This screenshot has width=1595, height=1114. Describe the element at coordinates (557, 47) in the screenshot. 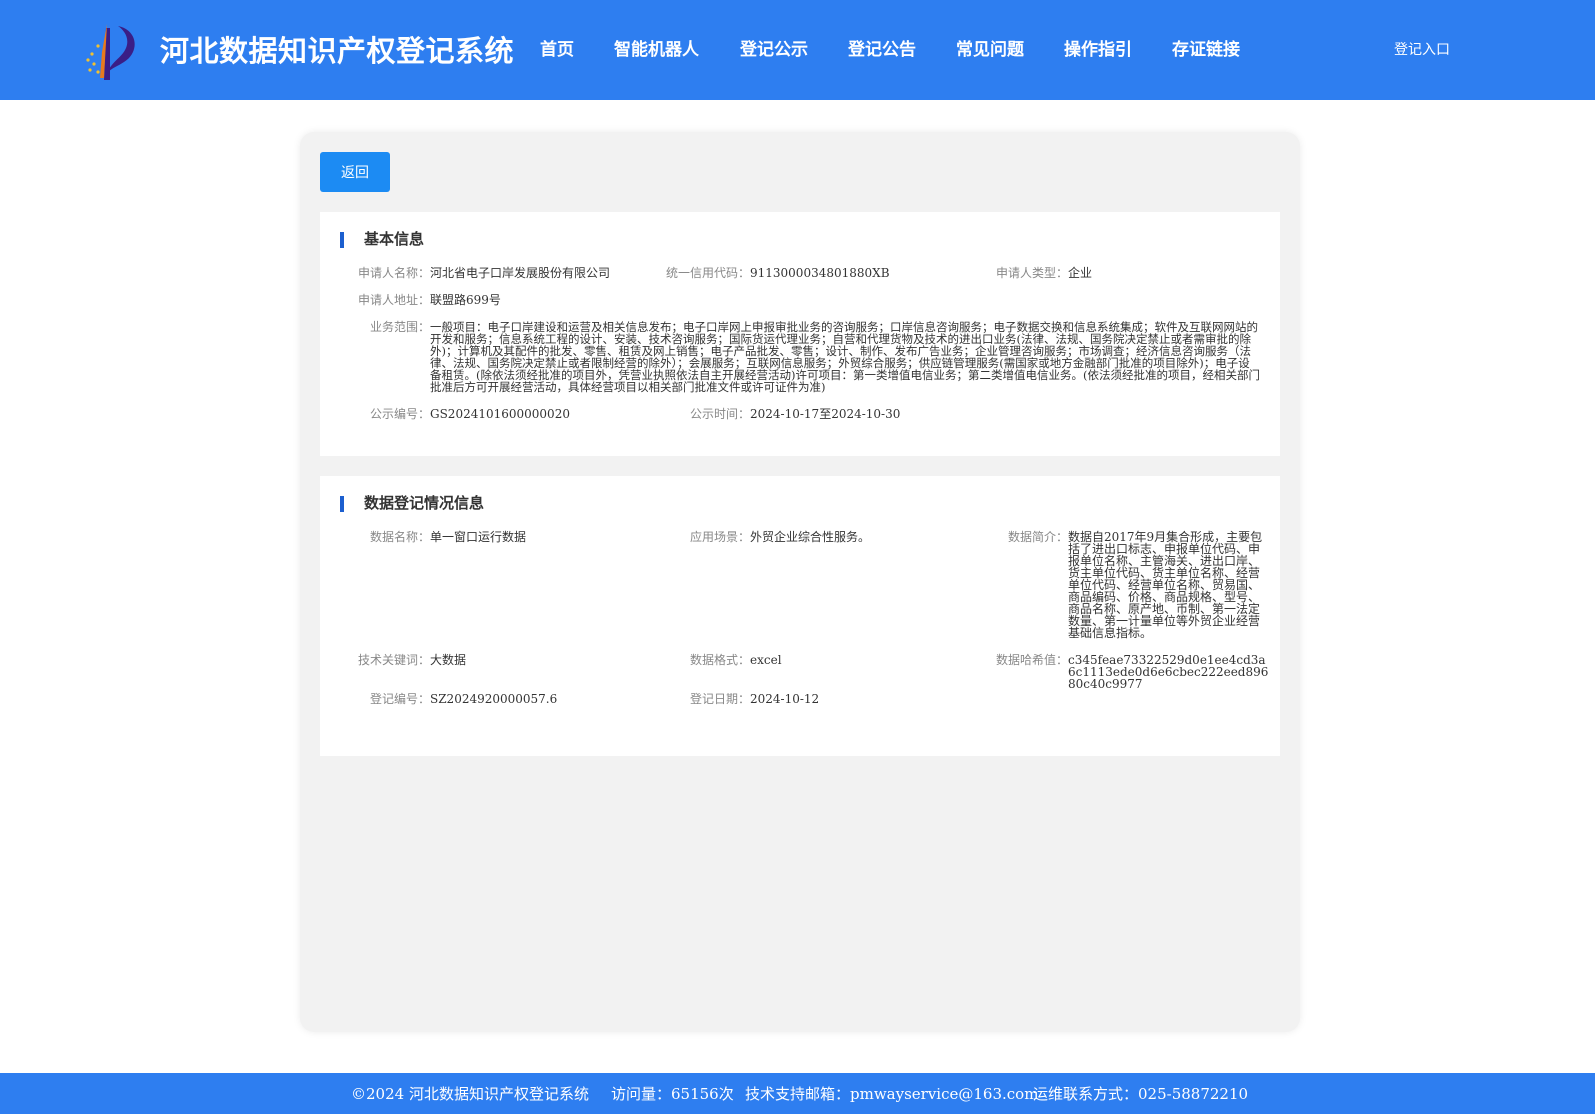

I see `nav-home: 首页` at that location.